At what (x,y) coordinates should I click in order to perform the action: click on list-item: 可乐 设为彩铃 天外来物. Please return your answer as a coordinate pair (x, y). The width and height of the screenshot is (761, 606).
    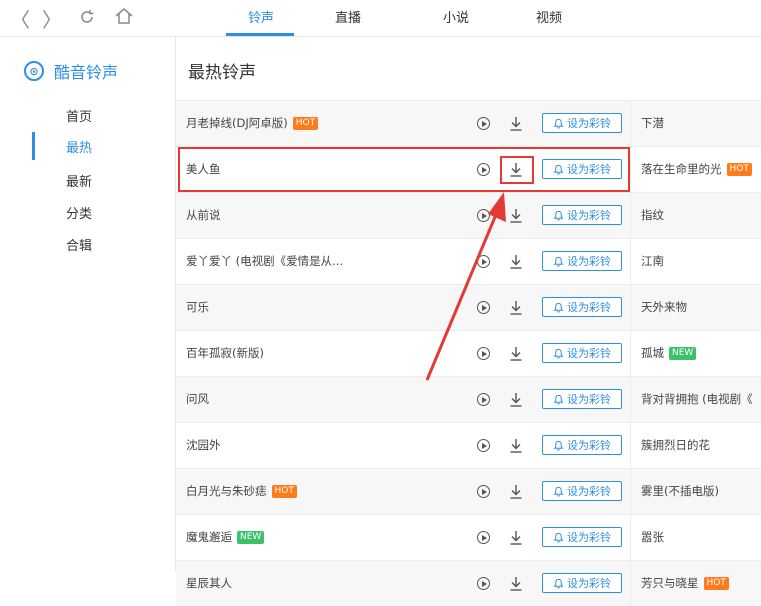
    Looking at the image, I should click on (468, 307).